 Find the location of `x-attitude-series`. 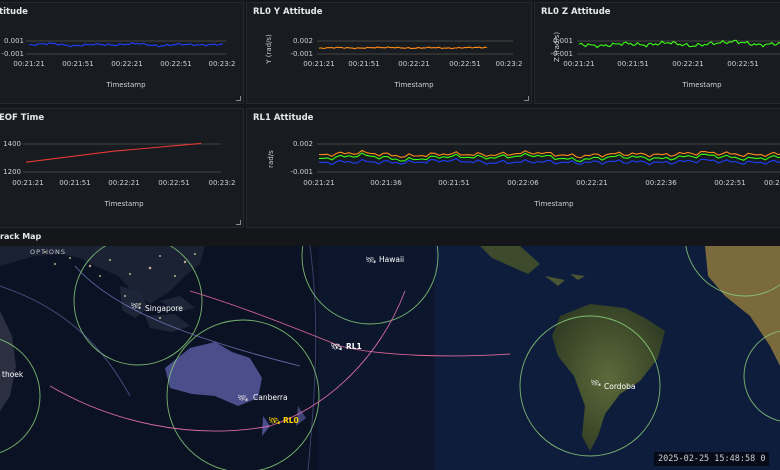

x-attitude-series is located at coordinates (126, 44).